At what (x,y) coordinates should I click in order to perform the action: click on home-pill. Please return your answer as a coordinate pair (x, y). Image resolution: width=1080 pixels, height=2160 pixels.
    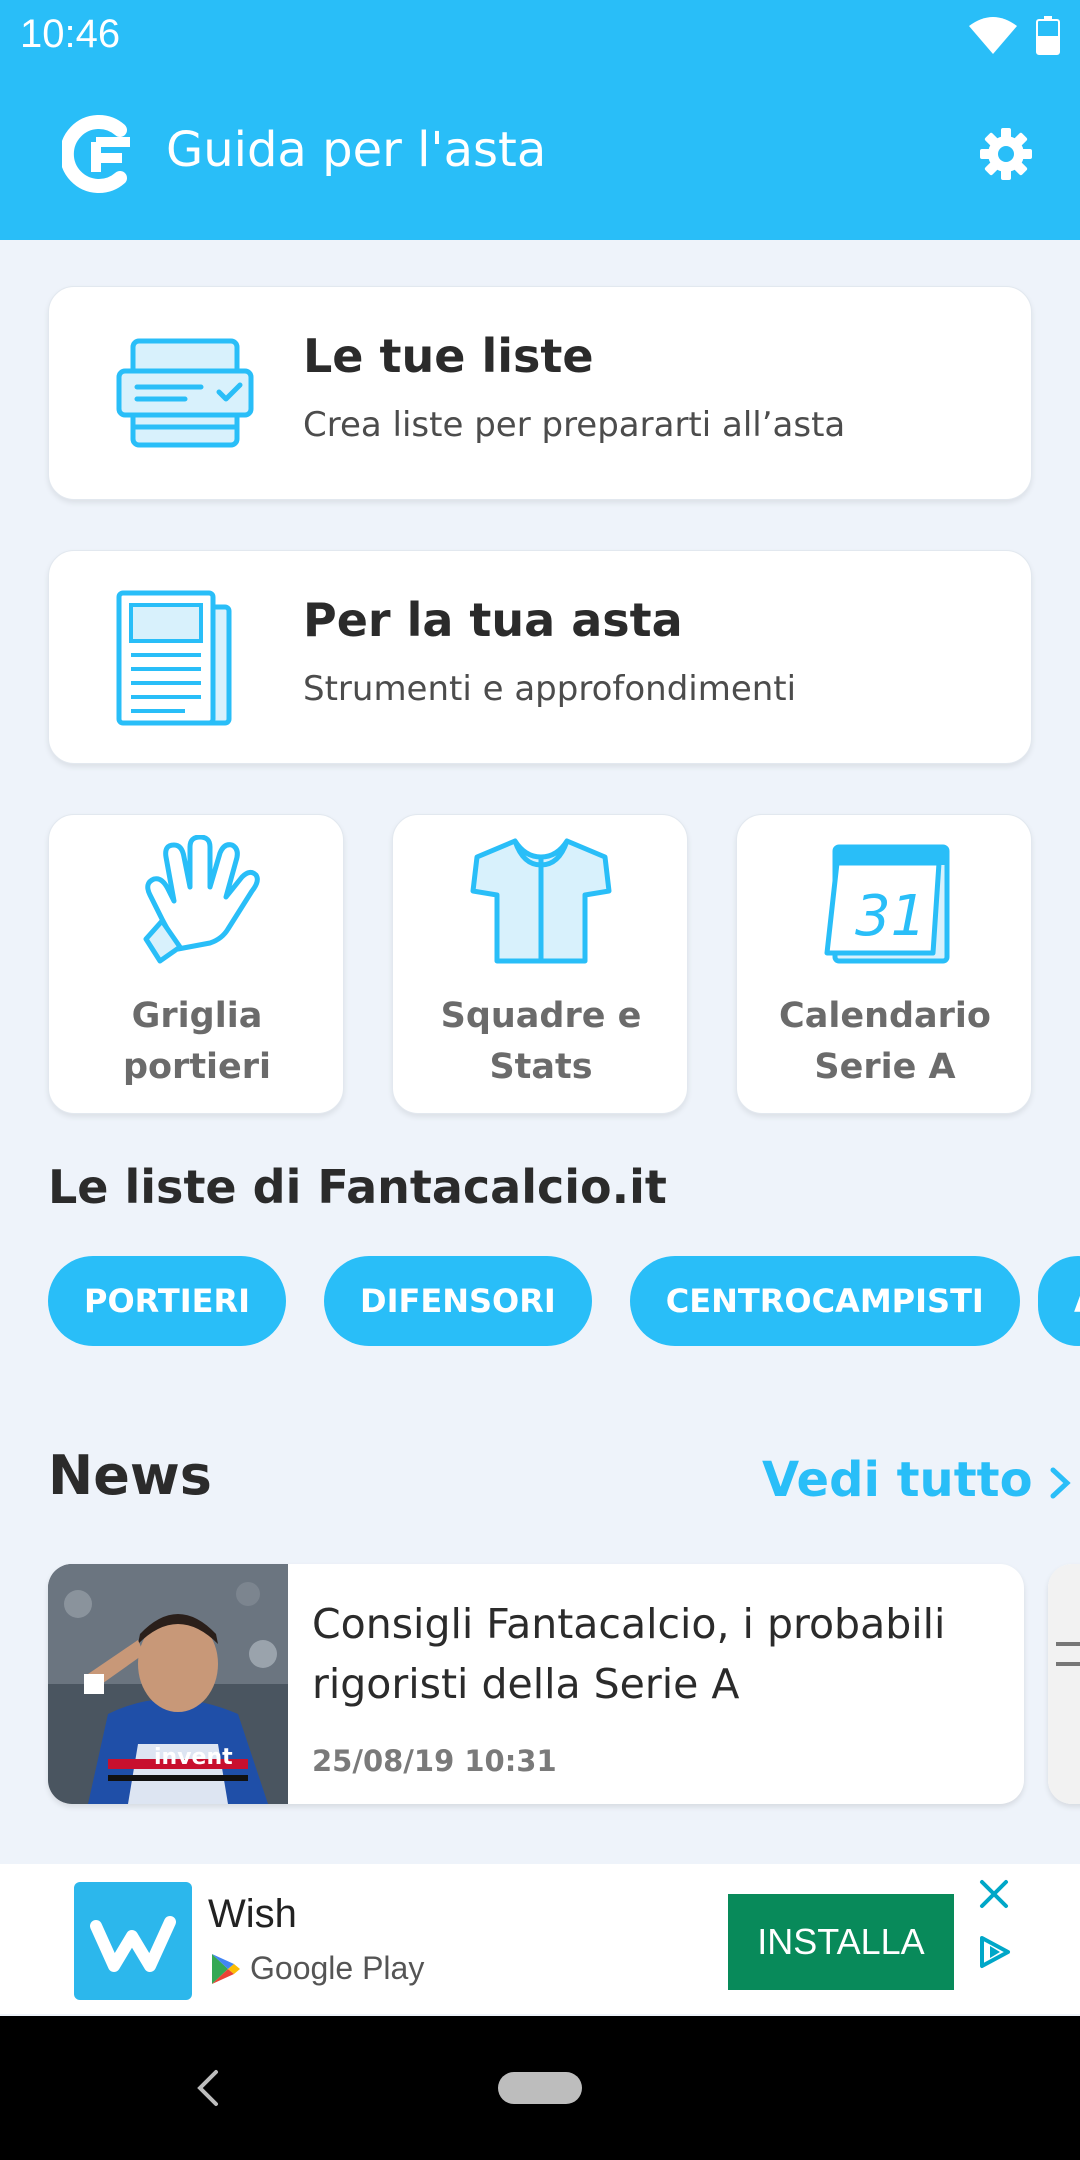
    Looking at the image, I should click on (540, 2088).